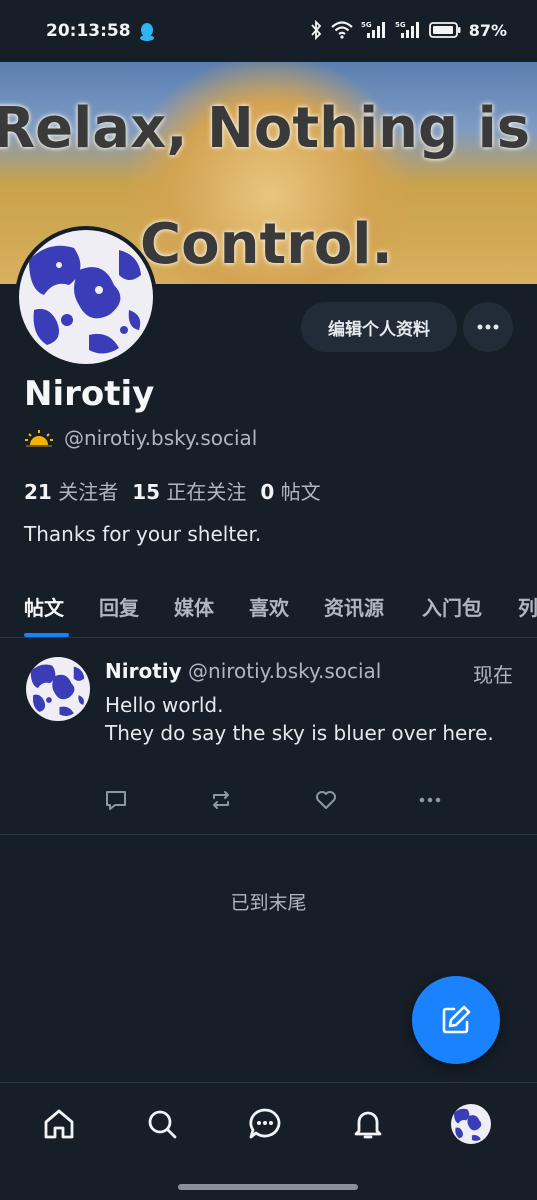  What do you see at coordinates (444, 30) in the screenshot?
I see `battery-icon` at bounding box center [444, 30].